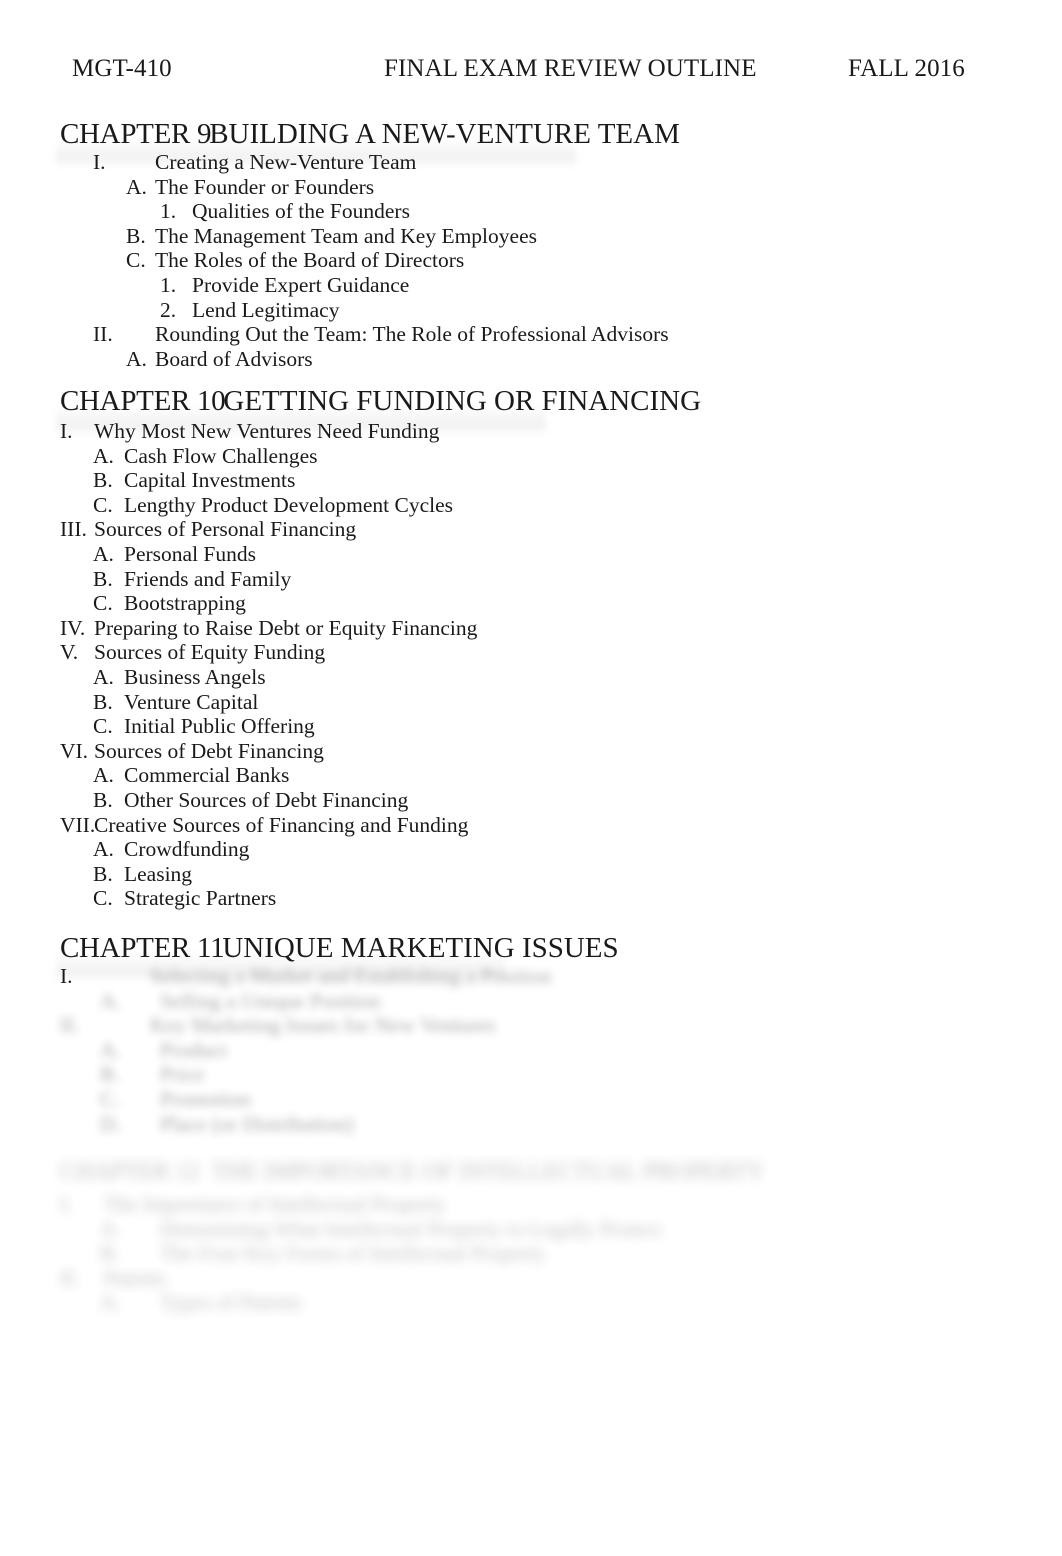 Image resolution: width=1062 pixels, height=1556 pixels. What do you see at coordinates (221, 455) in the screenshot?
I see `outline-text: Cash Flow Challenges` at bounding box center [221, 455].